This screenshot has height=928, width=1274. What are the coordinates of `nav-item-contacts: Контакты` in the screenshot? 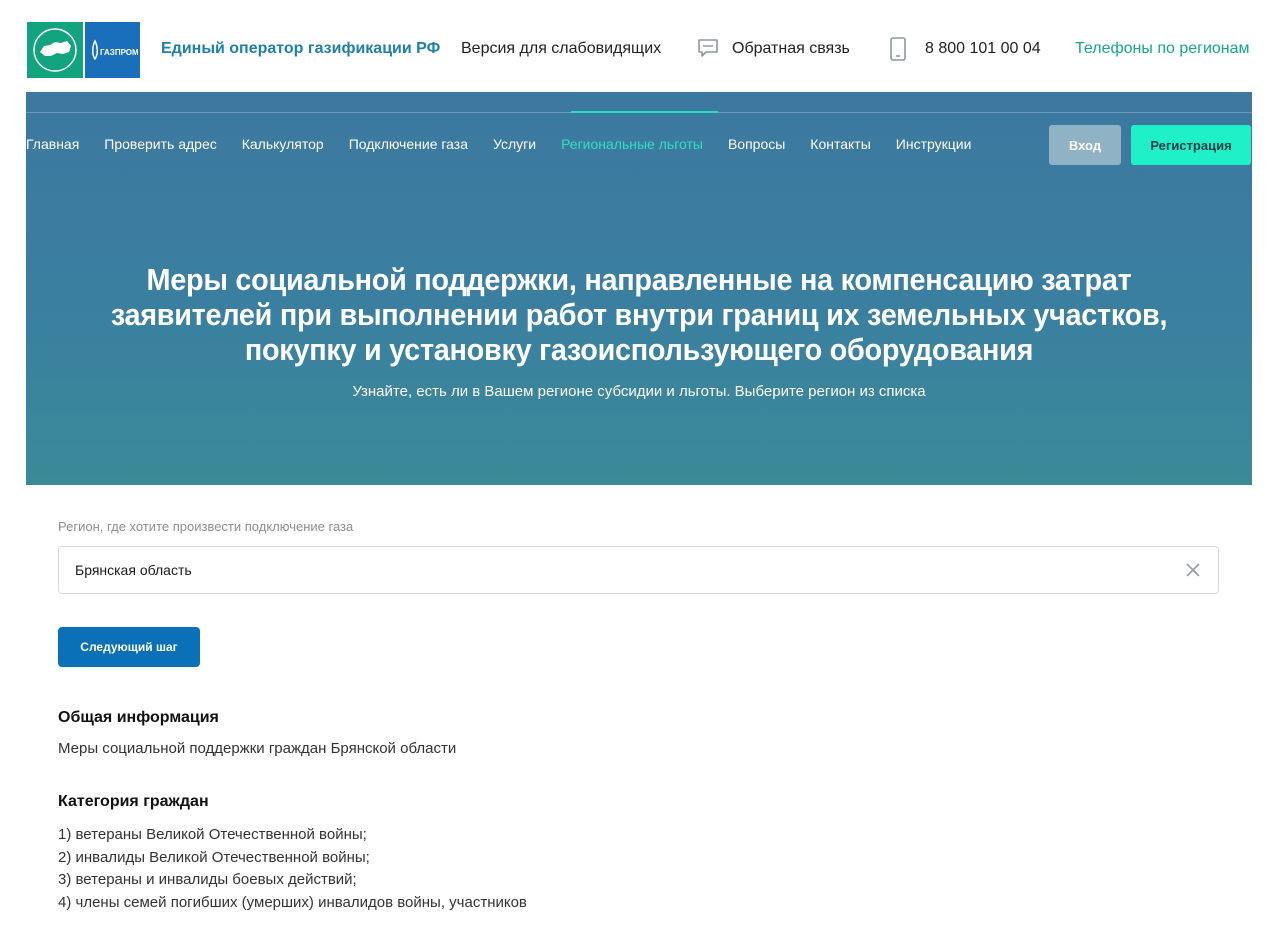 It's located at (840, 144).